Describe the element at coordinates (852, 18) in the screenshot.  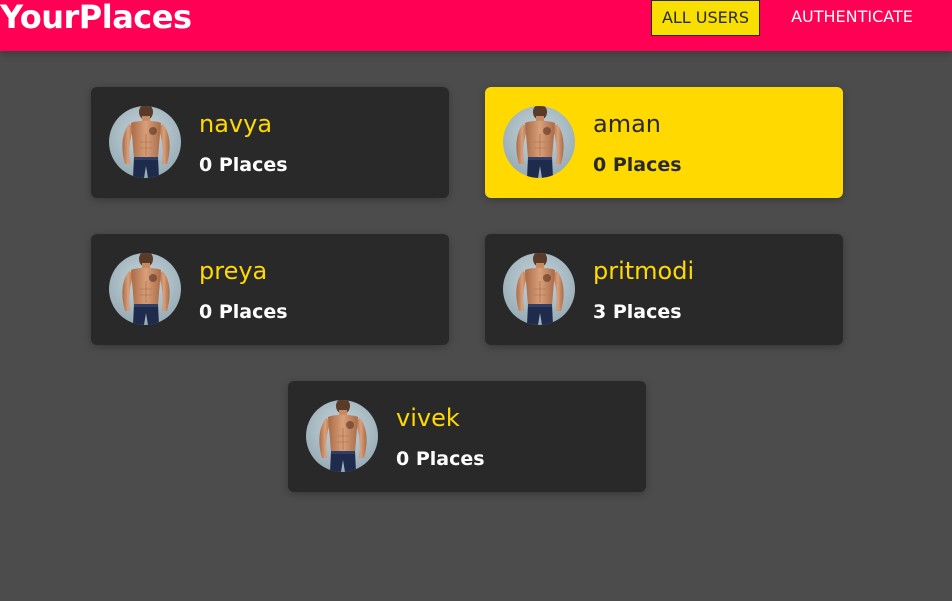
I see `nav-authenticate: AUTHENTICATE` at that location.